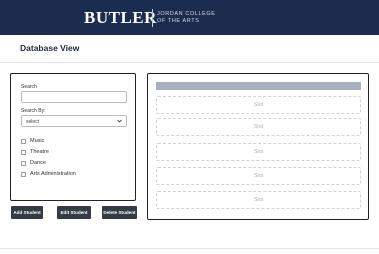 This screenshot has height=254, width=379. I want to click on search-label: Search, so click(29, 87).